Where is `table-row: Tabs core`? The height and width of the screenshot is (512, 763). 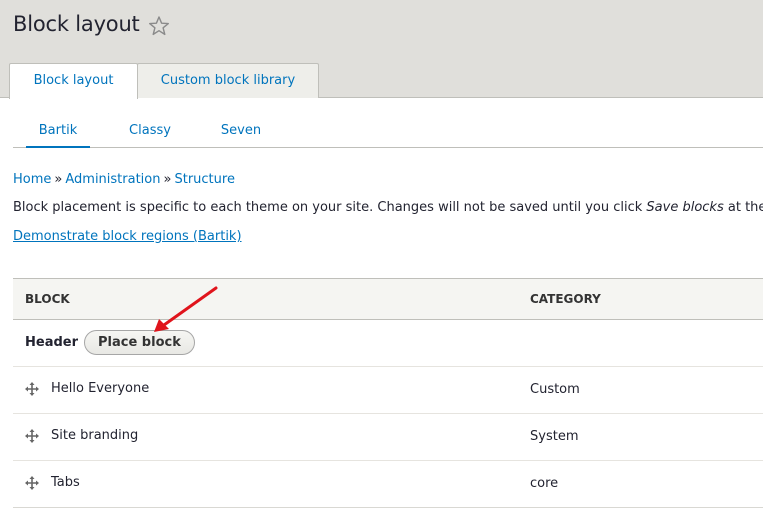 table-row: Tabs core is located at coordinates (388, 484).